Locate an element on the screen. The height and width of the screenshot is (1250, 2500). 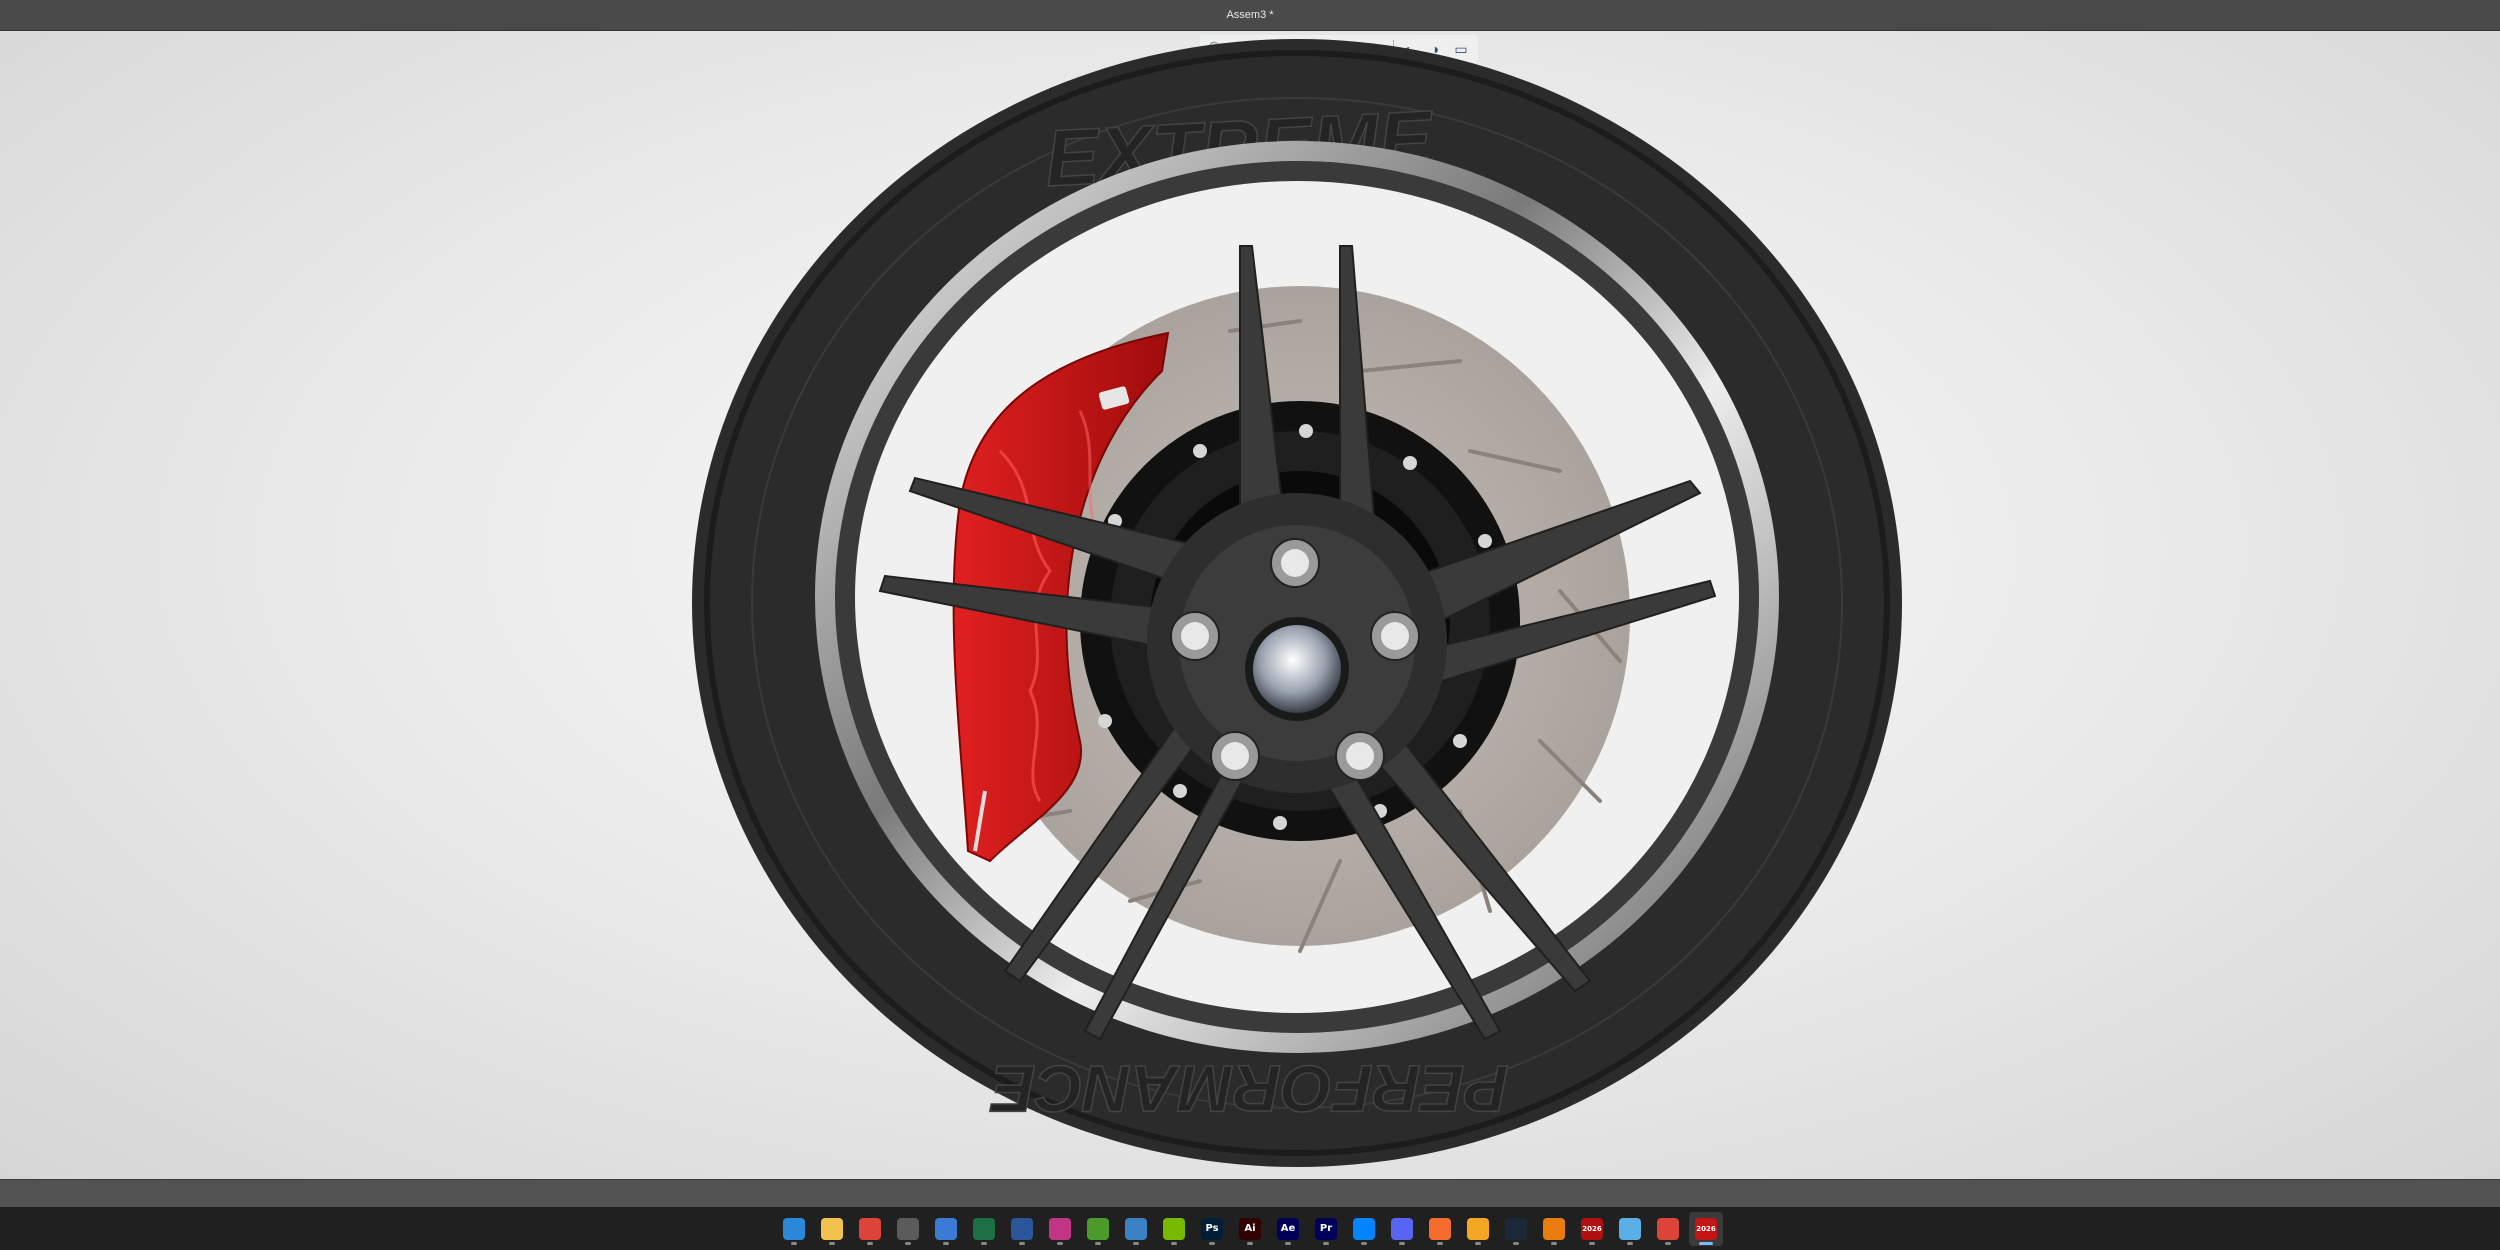
steam-icon is located at coordinates (1516, 1228).